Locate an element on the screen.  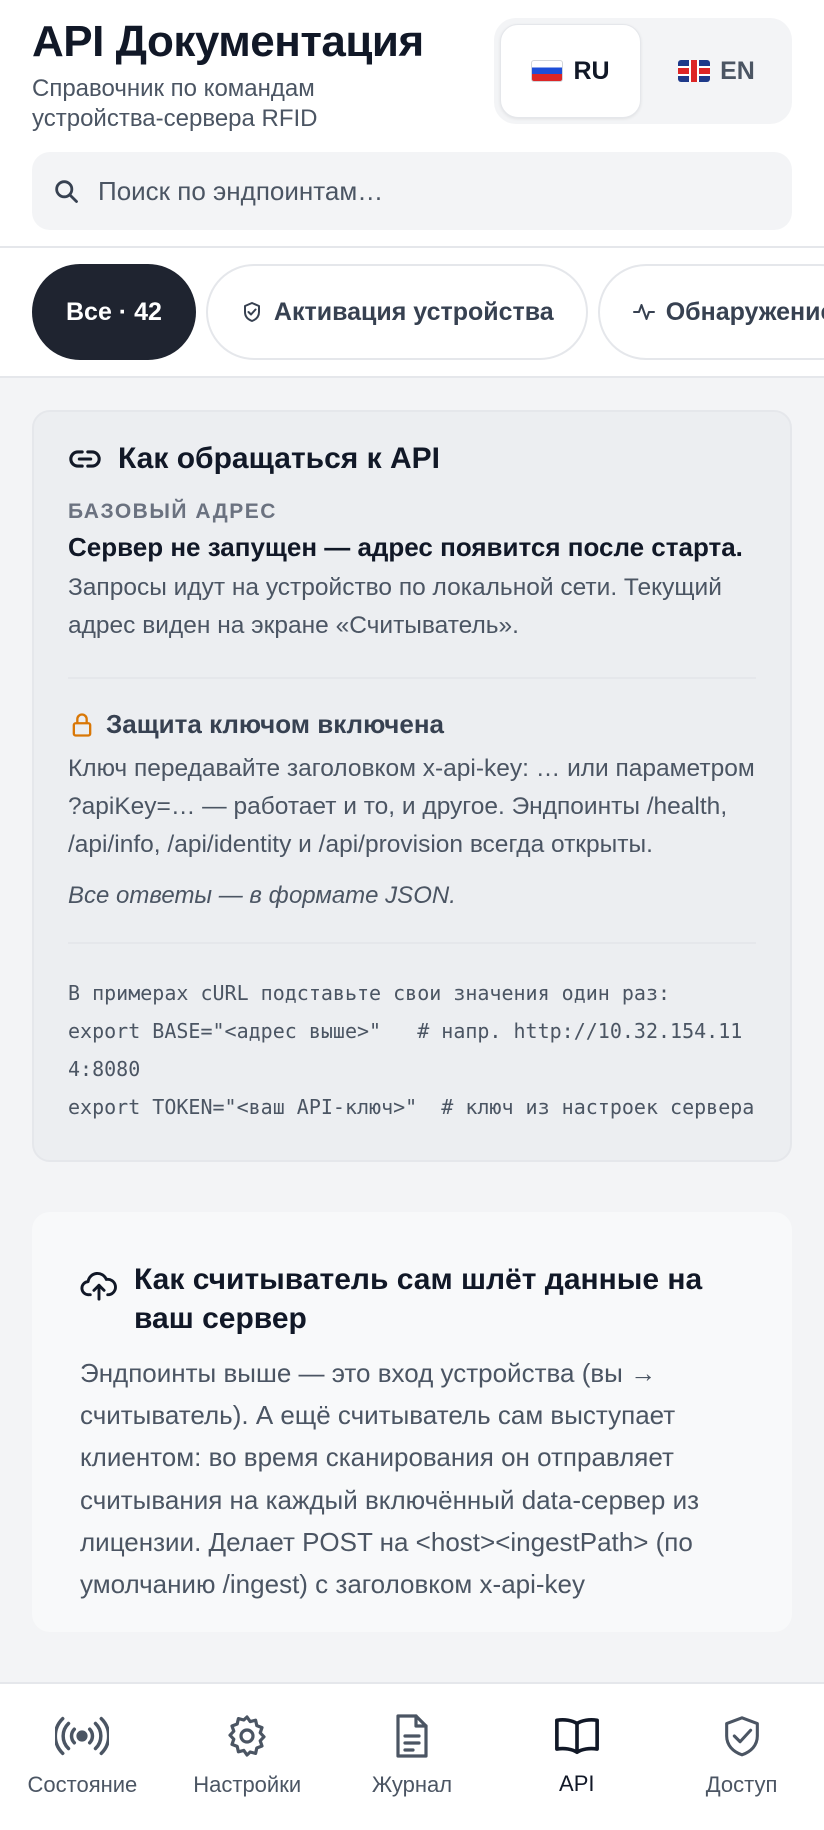
search-bar is located at coordinates (412, 191).